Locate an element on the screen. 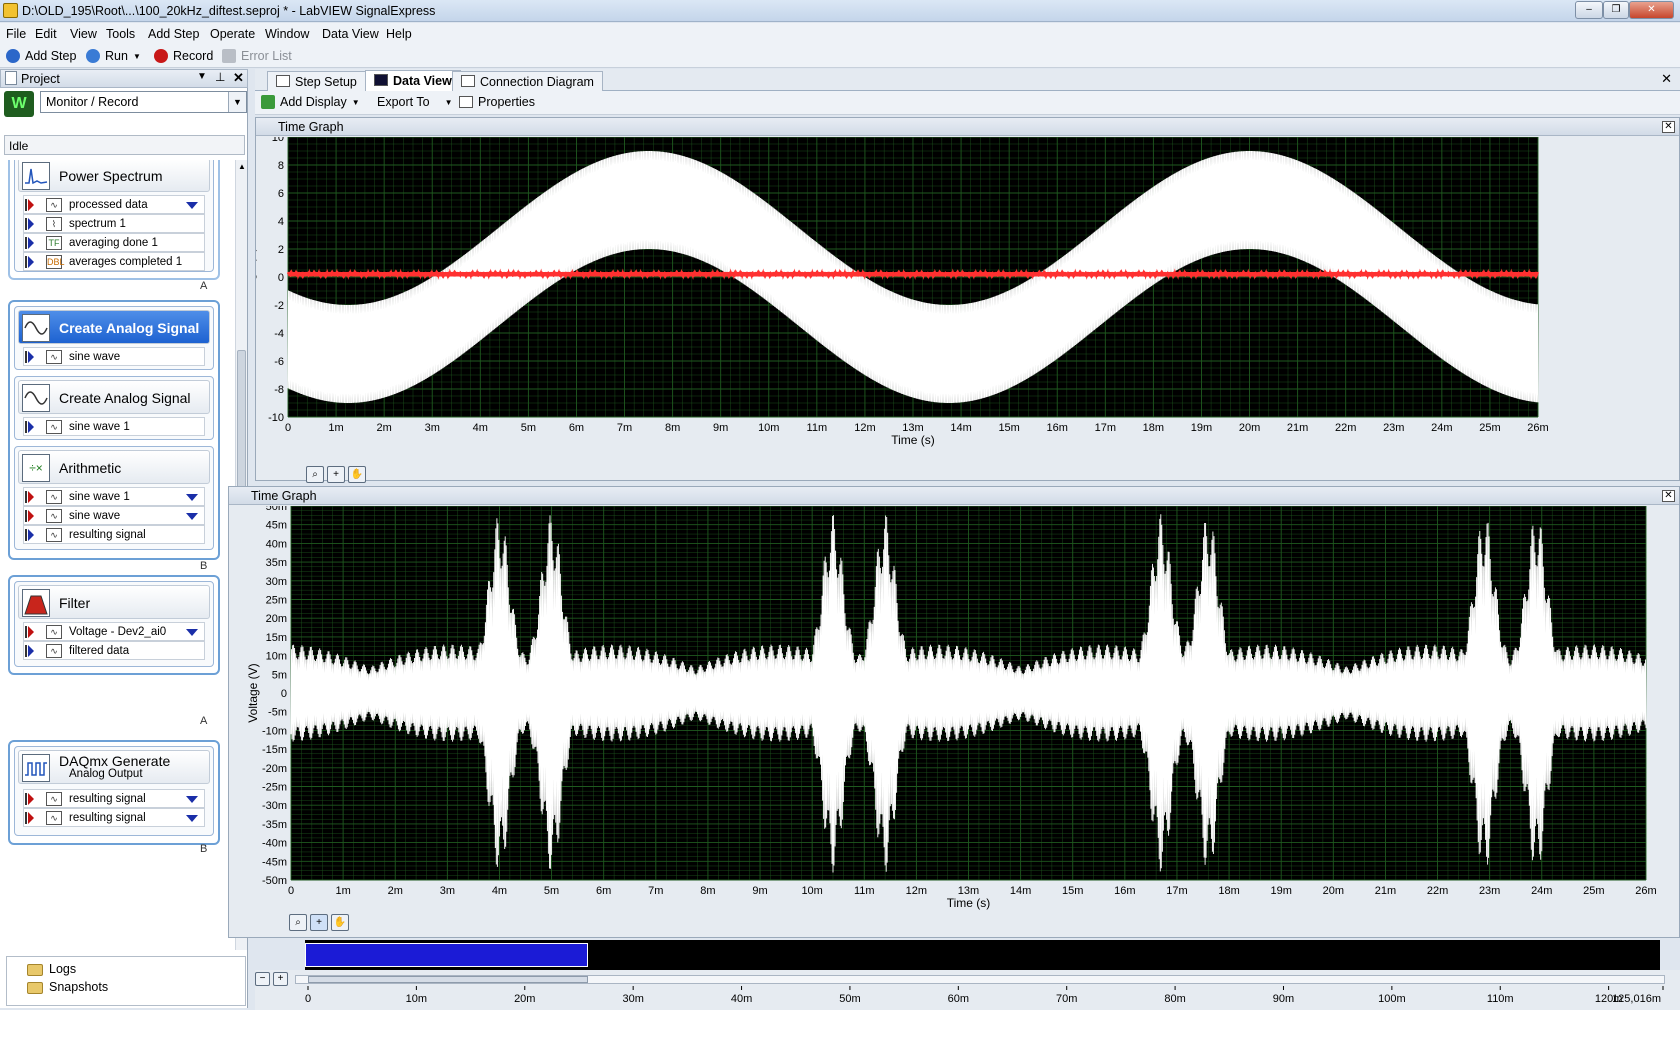  step-io-row: DBL averages completed 1 is located at coordinates (114, 261).